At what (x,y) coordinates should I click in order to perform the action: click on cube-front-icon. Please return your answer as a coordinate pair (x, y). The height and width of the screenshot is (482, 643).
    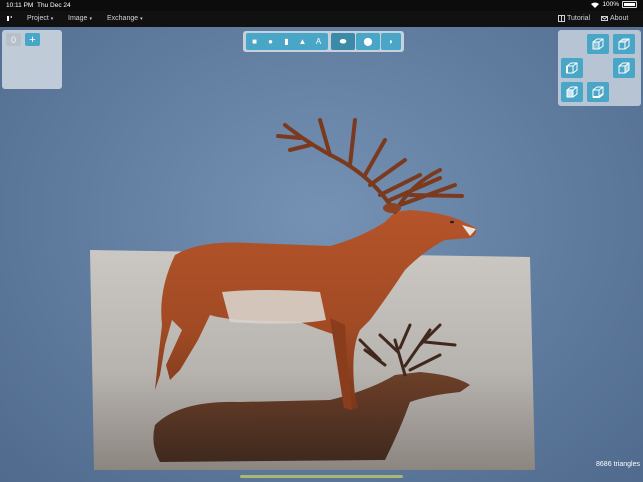
    Looking at the image, I should click on (572, 91).